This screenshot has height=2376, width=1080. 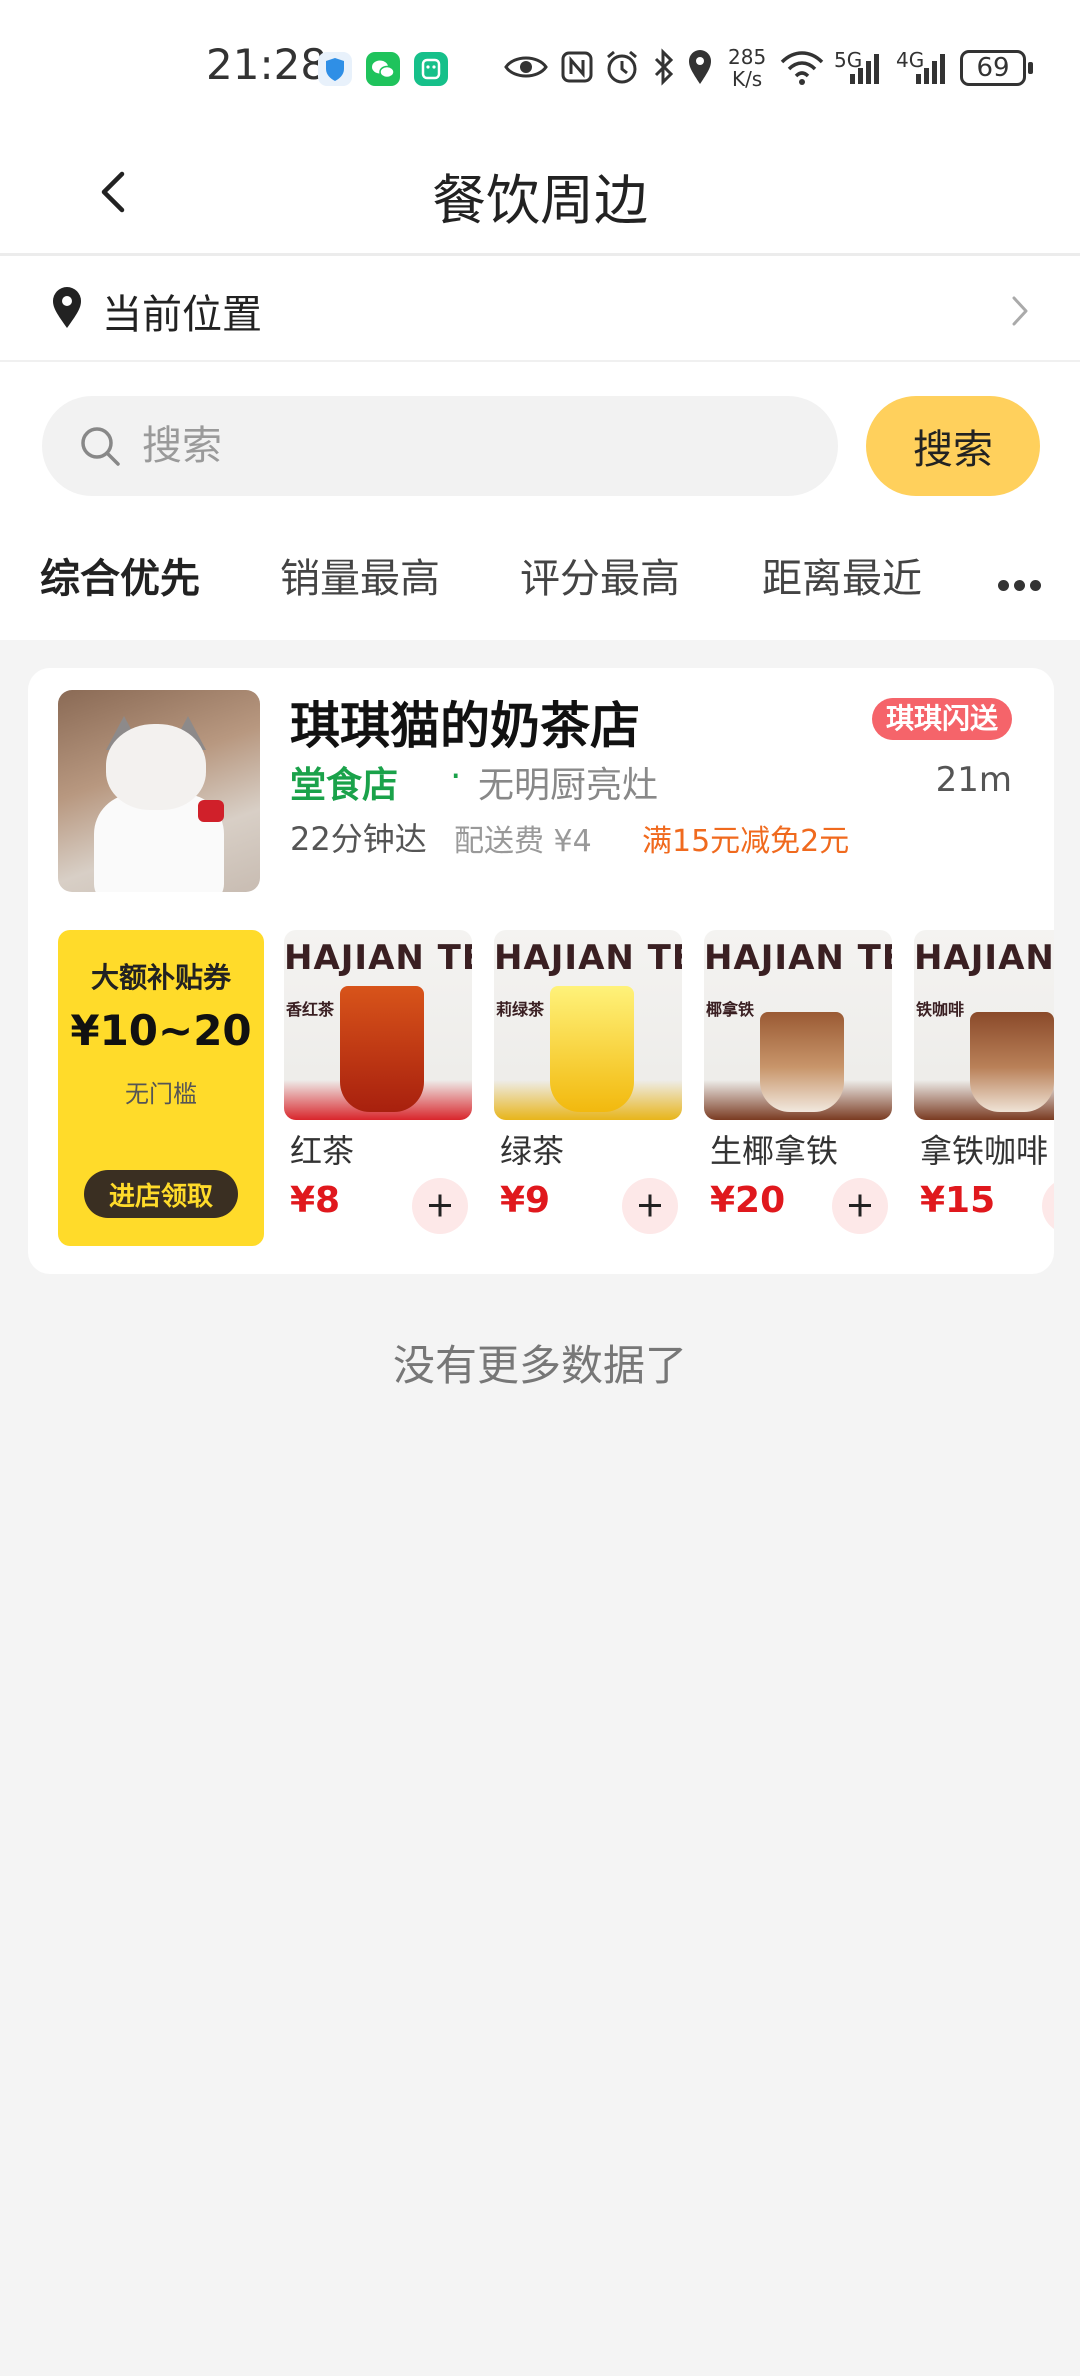 I want to click on product-item: HAJIAN TEA 莉绿茶 绿茶 ¥9, so click(x=589, y=1088).